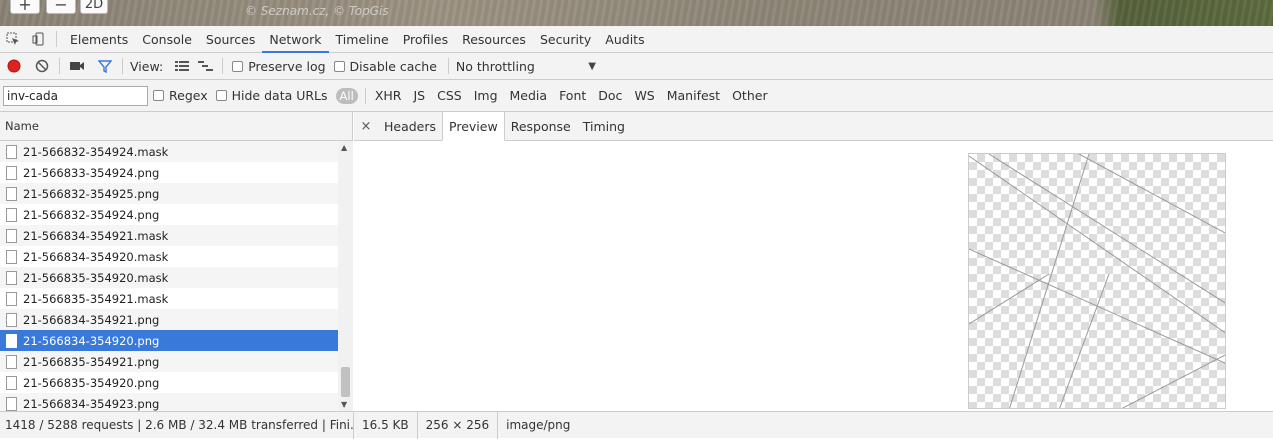 The height and width of the screenshot is (439, 1273). Describe the element at coordinates (167, 39) in the screenshot. I see `tab-console: Console` at that location.